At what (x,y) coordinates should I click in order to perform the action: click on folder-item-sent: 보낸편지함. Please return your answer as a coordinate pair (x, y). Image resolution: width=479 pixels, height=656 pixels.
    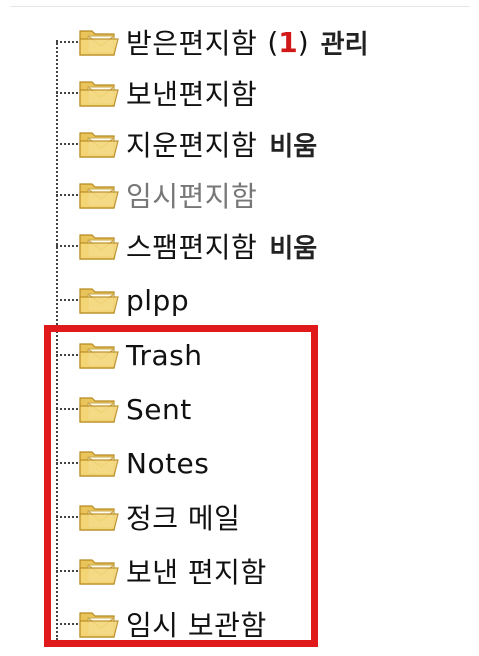
    Looking at the image, I should click on (156, 93).